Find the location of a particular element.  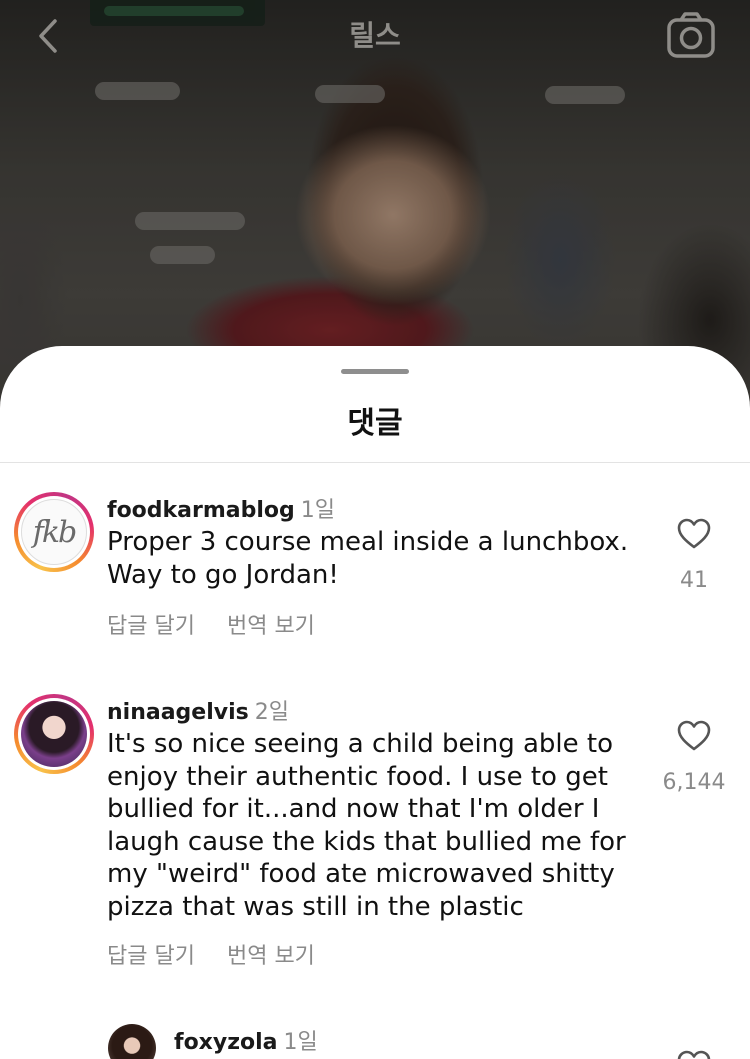

camera-icon is located at coordinates (691, 35).